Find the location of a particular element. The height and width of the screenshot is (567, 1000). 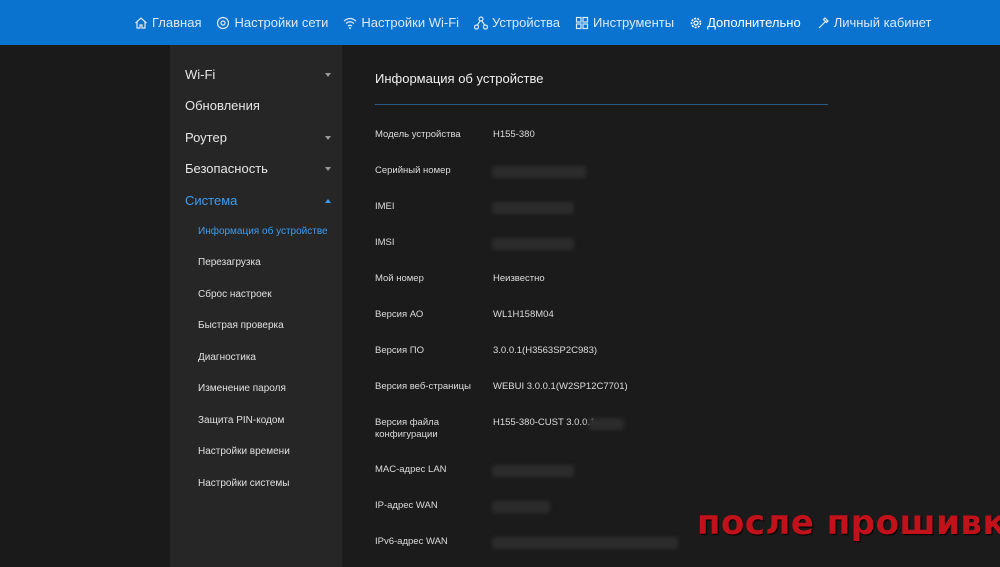

value-my-number: Неизвестно is located at coordinates (519, 278).